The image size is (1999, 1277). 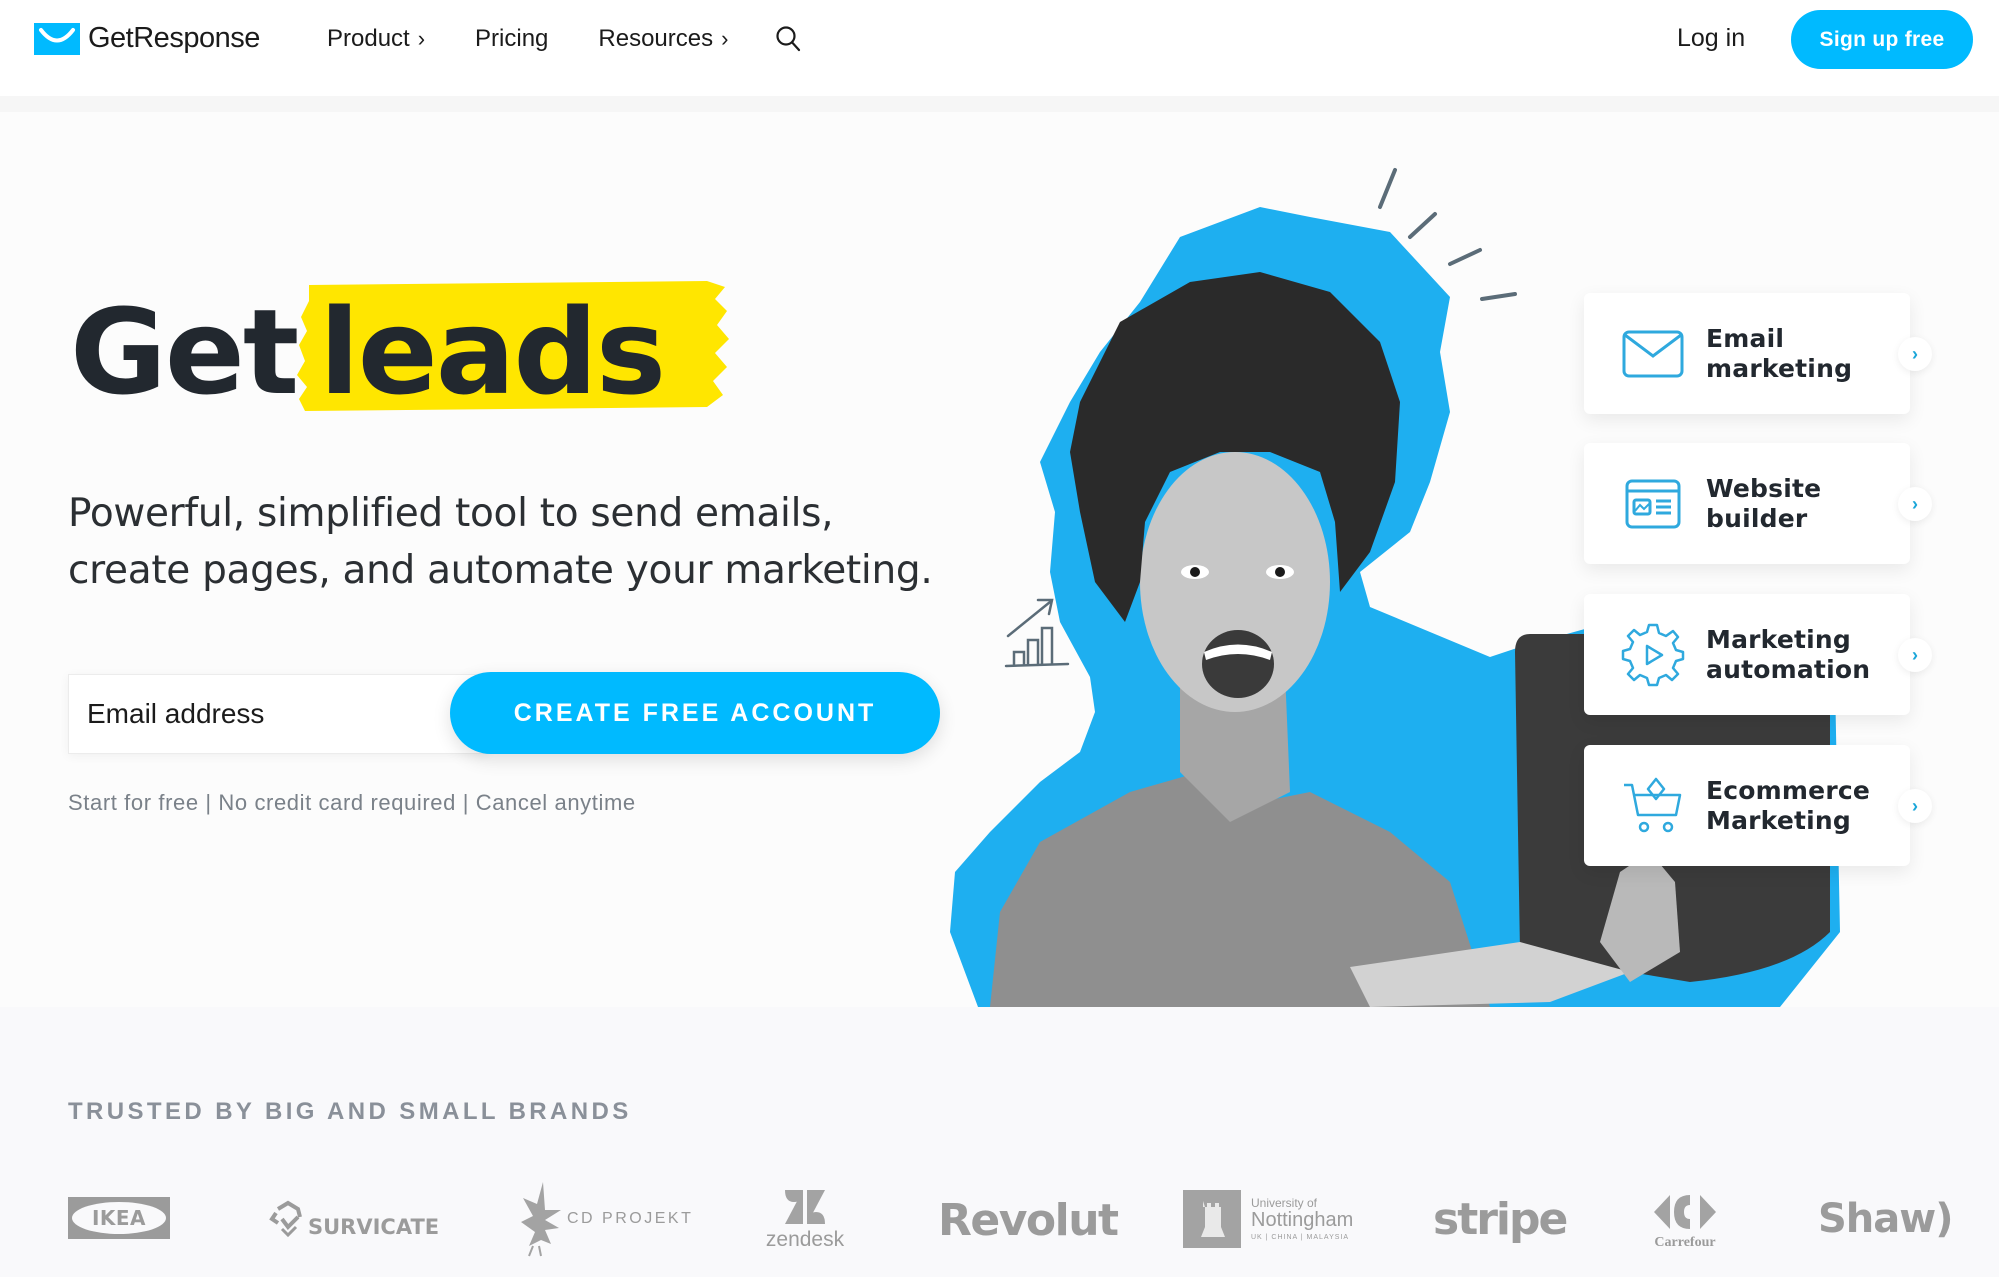 I want to click on headline-highlight: leads, so click(x=513, y=346).